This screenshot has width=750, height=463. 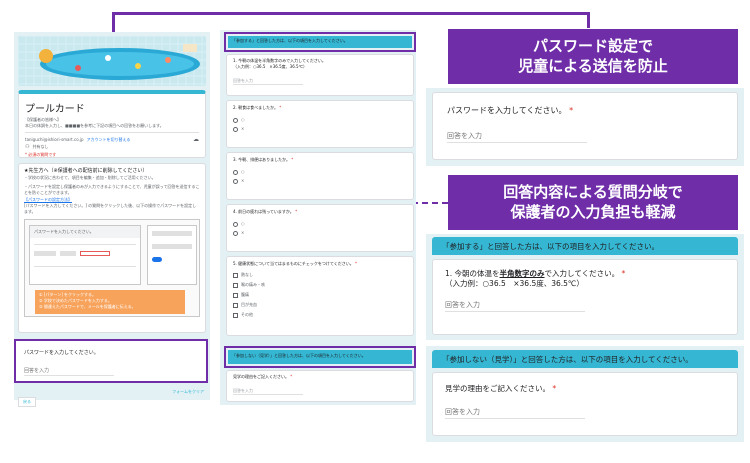 What do you see at coordinates (320, 172) in the screenshot?
I see `q3-option-yes: ○` at bounding box center [320, 172].